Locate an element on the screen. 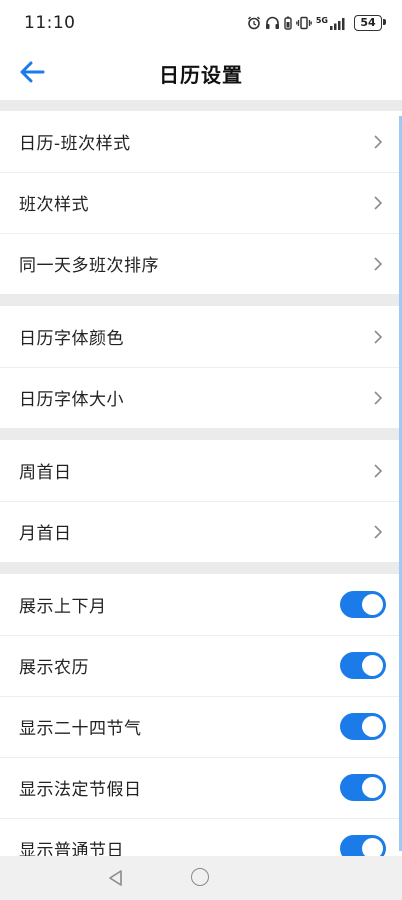 The height and width of the screenshot is (900, 402). setting-label: 班次样式 is located at coordinates (54, 205).